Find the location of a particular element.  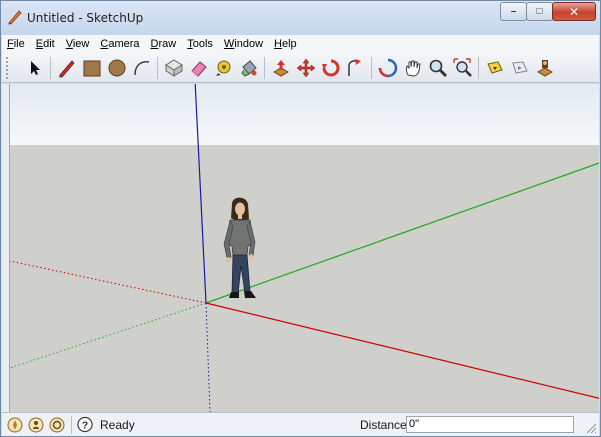

arc-icon is located at coordinates (141, 67).